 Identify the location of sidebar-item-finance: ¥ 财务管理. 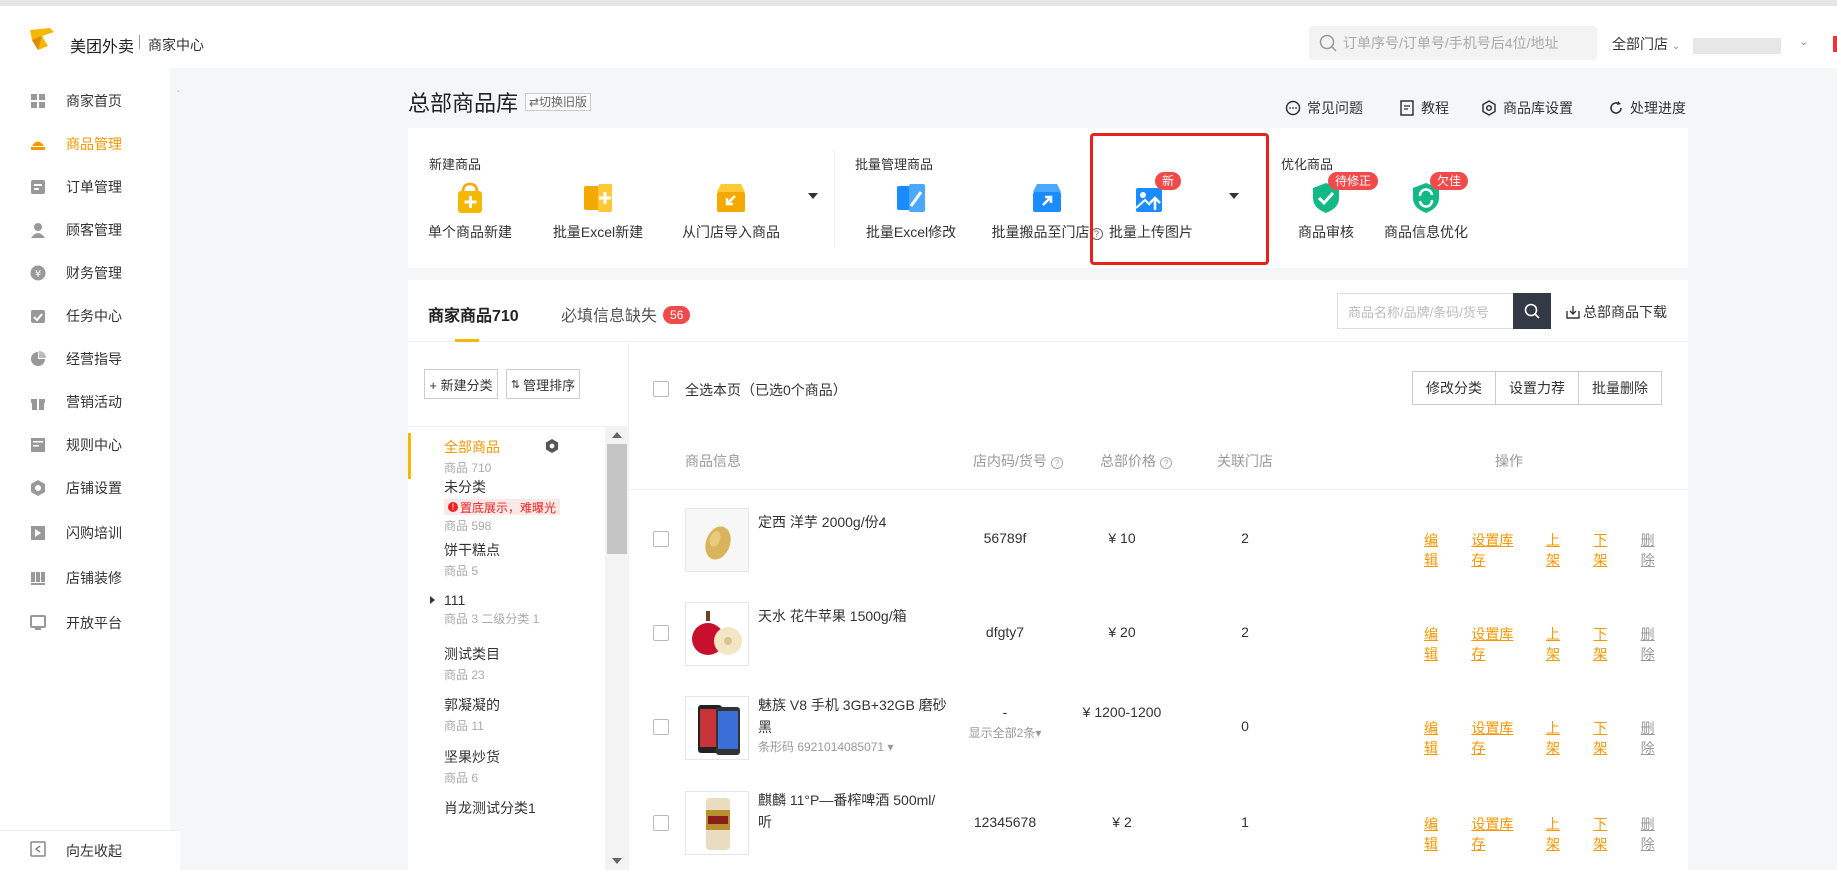
(85, 273).